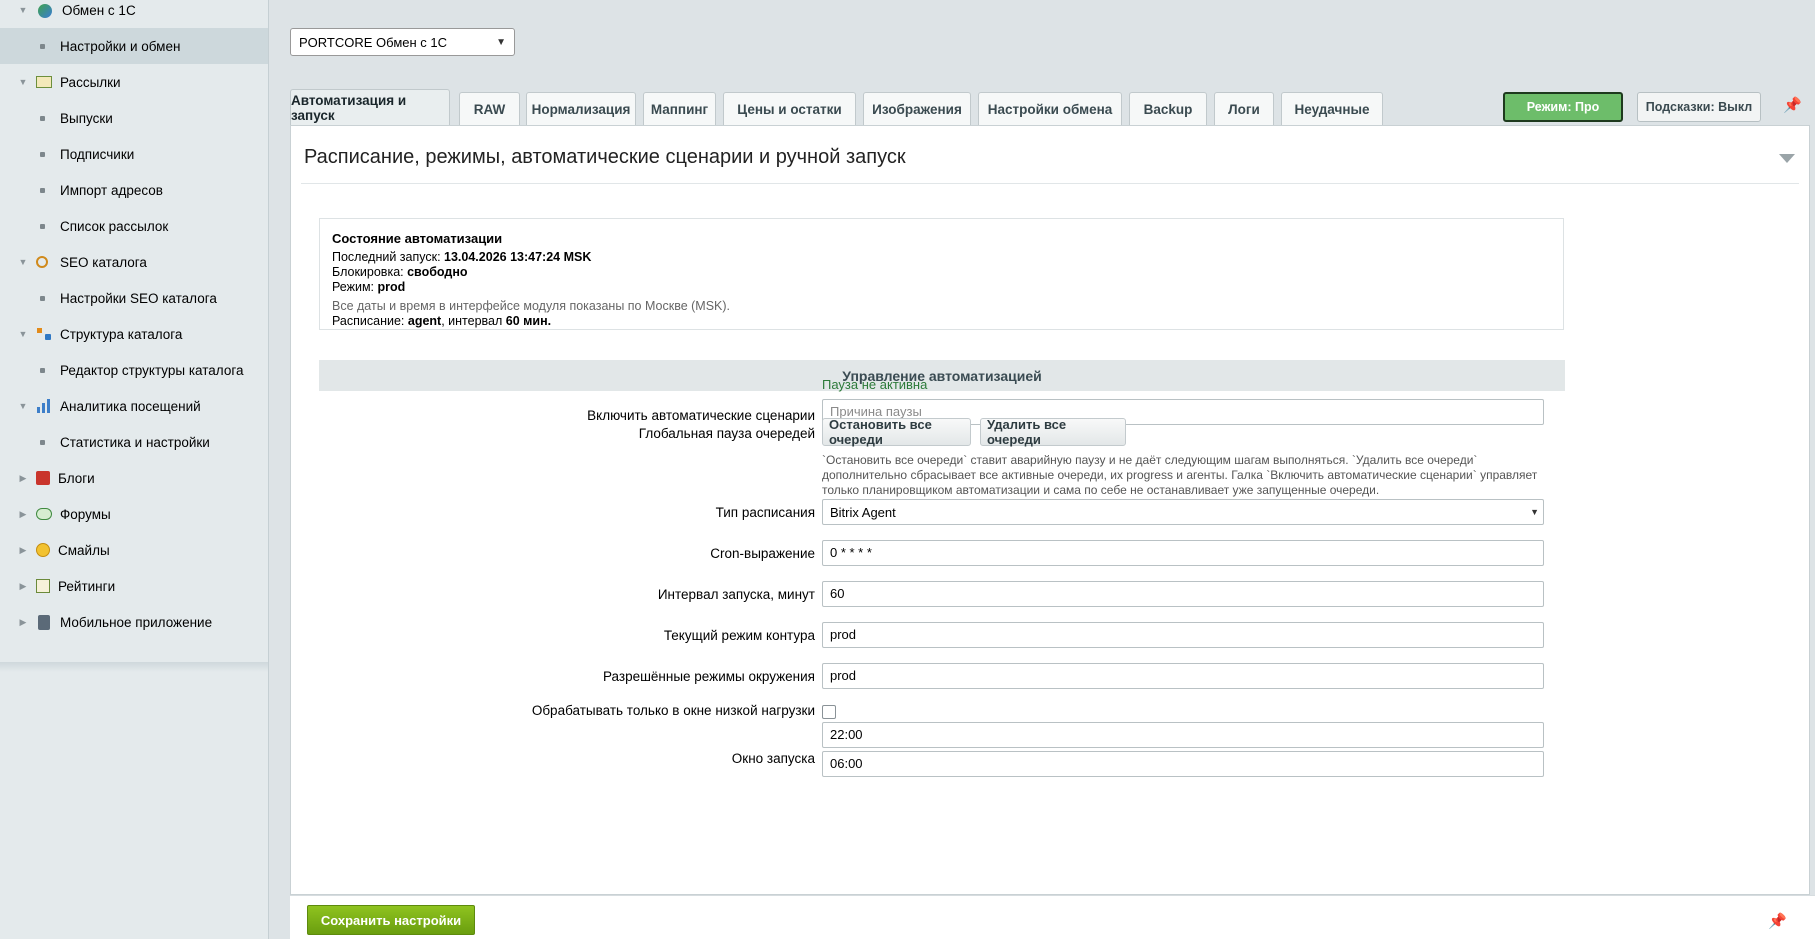 The width and height of the screenshot is (1815, 939). What do you see at coordinates (134, 46) in the screenshot?
I see `sidebar-item: Настройки и обмен` at bounding box center [134, 46].